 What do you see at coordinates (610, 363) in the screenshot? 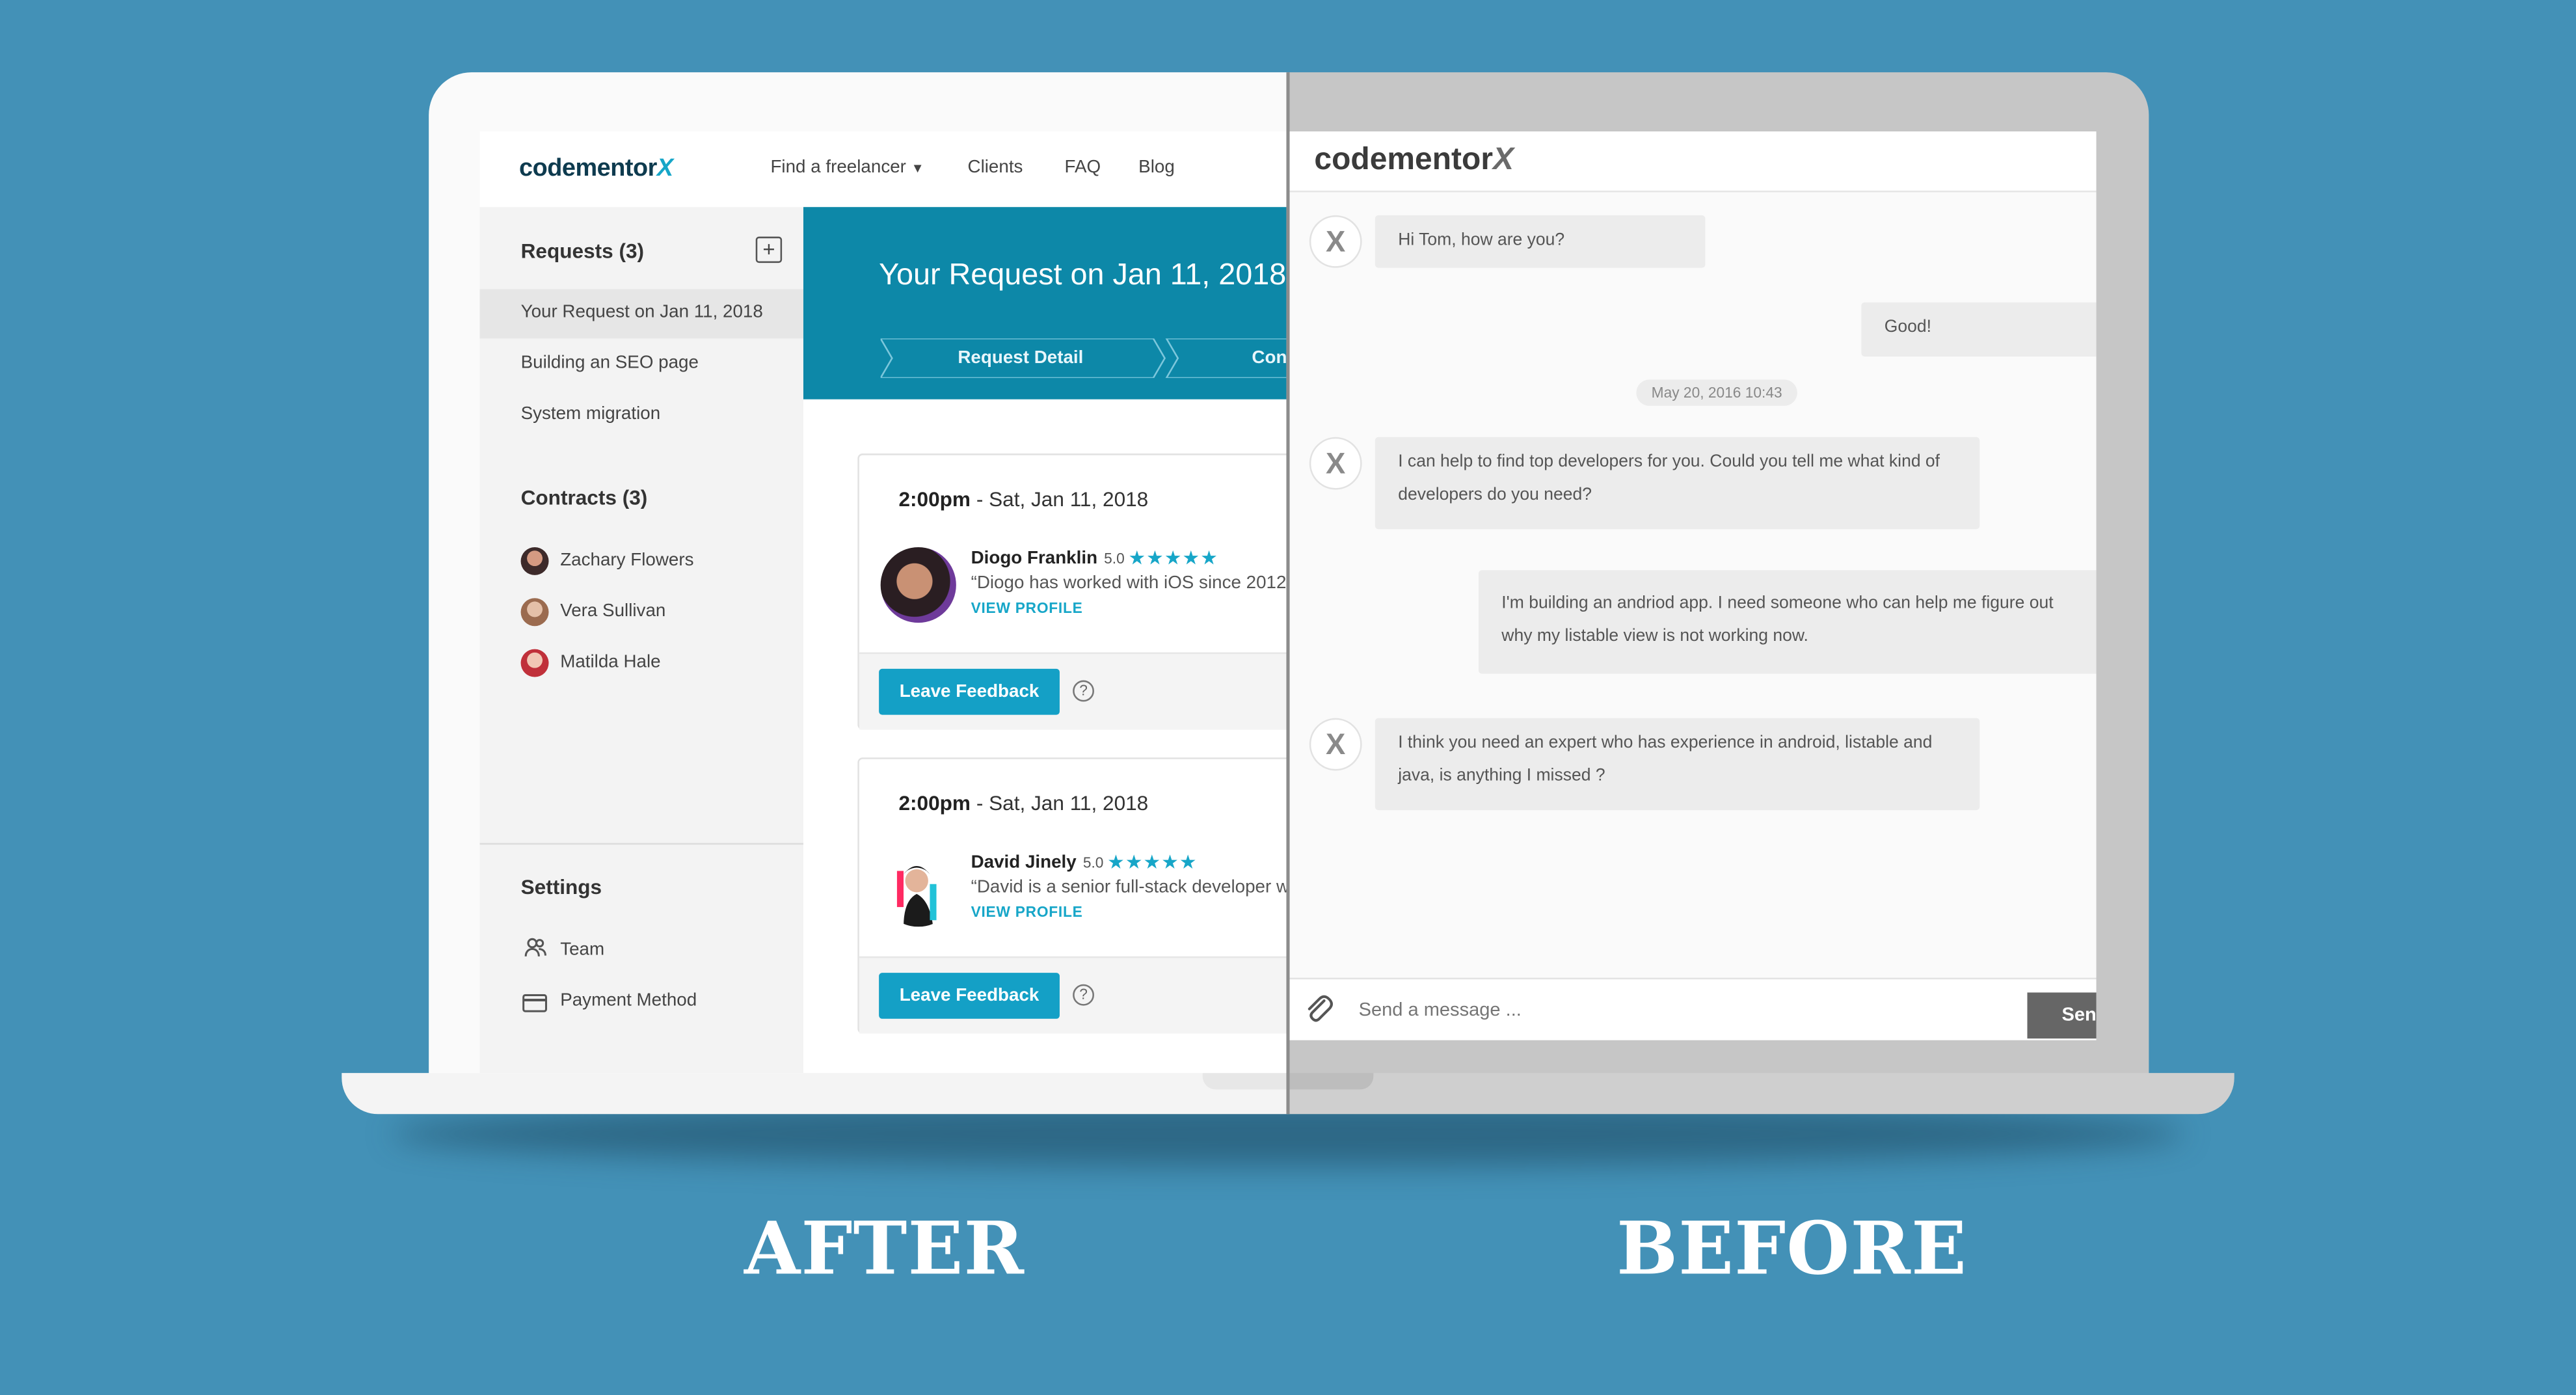
I see `sidebar-item-seo-page: Building an SEO page` at bounding box center [610, 363].